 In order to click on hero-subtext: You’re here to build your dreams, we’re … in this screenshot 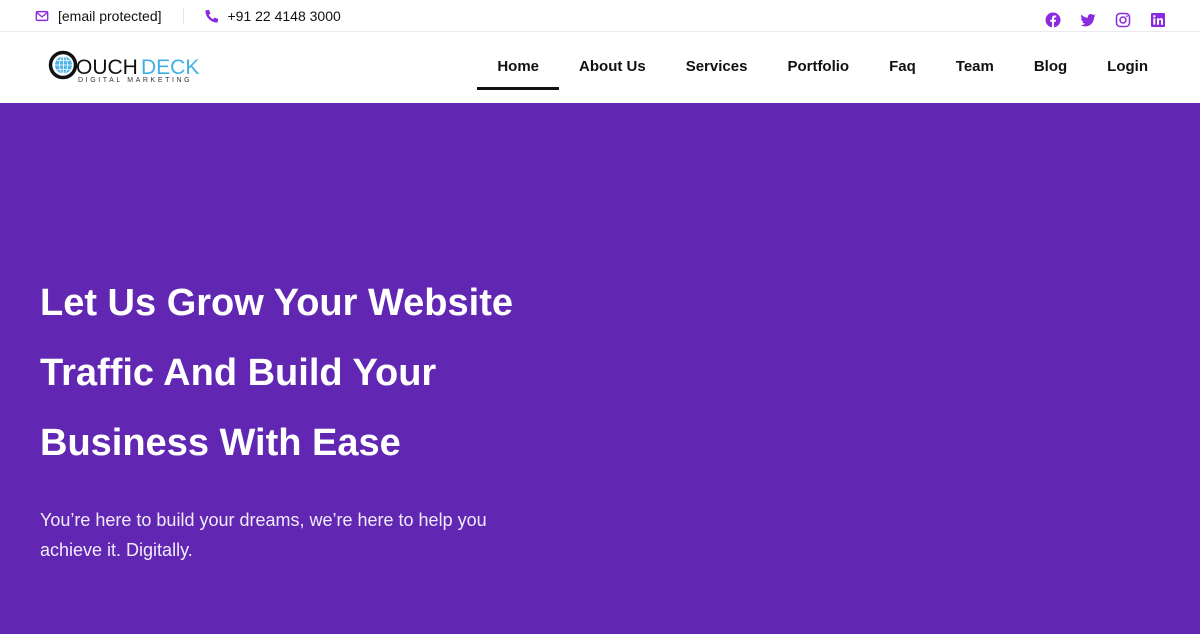, I will do `click(290, 535)`.